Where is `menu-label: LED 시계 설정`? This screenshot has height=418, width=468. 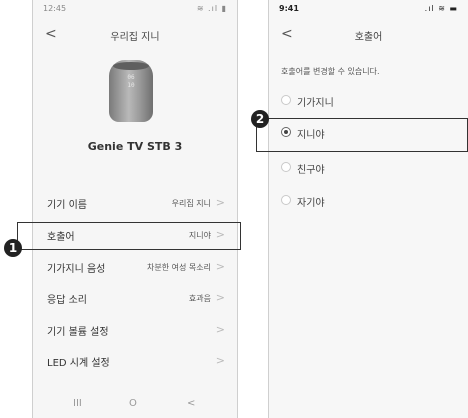
menu-label: LED 시계 설정 is located at coordinates (78, 363).